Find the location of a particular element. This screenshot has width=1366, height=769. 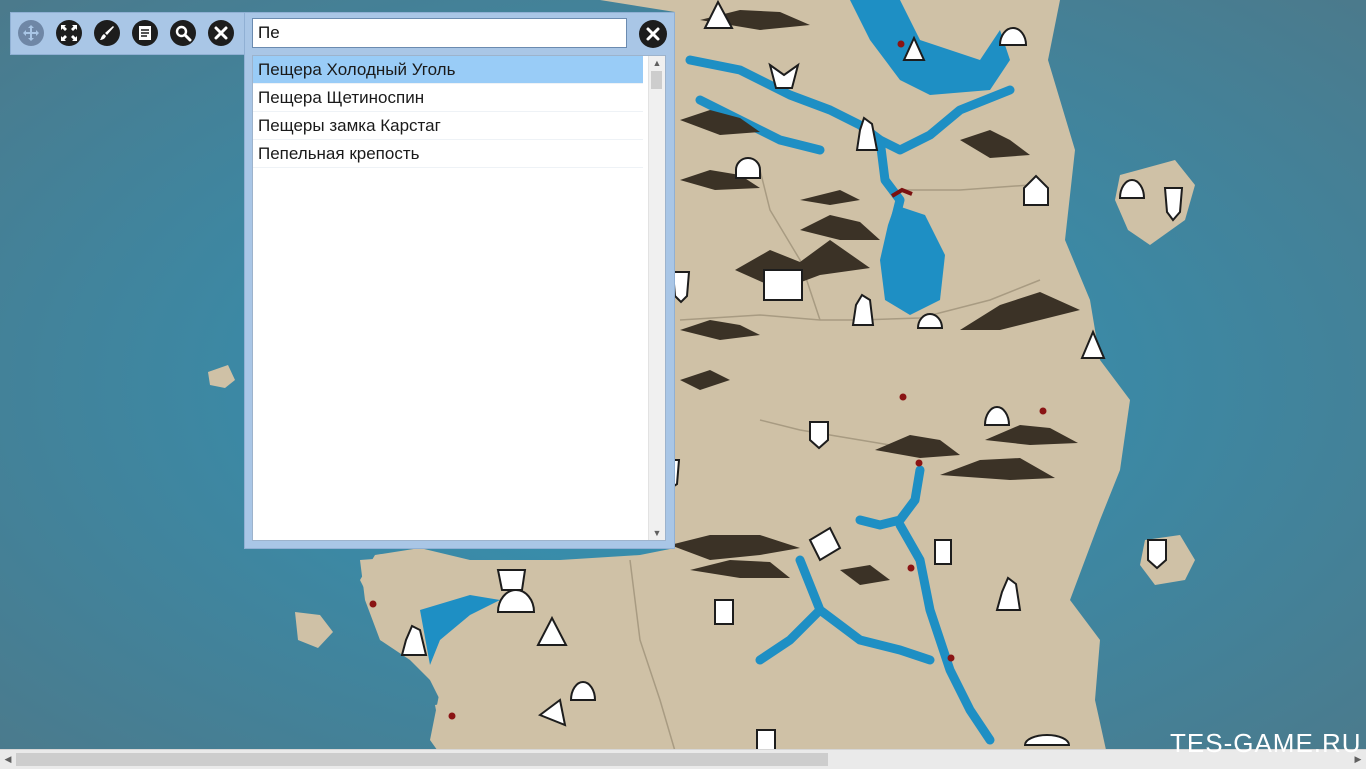

horizontal-scrollbar: ◀ ▶ is located at coordinates (683, 759).